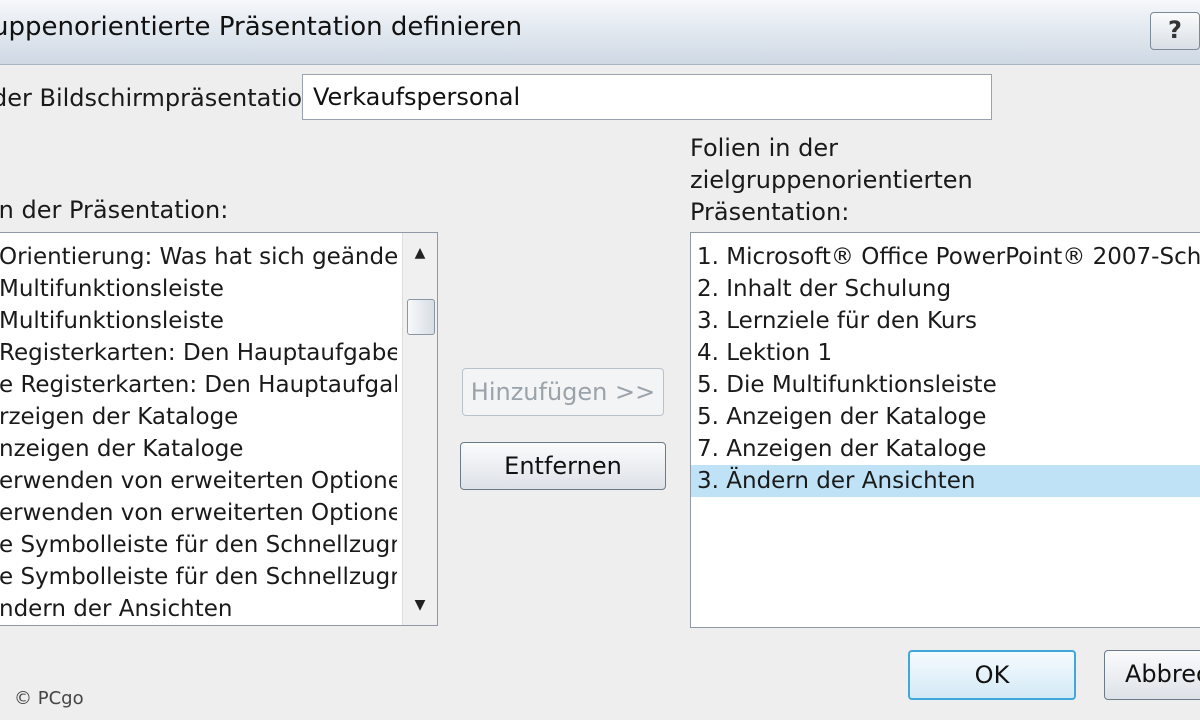 This screenshot has height=720, width=1200. I want to click on list-item: Registerkarten: Den Hauptaufgabe, so click(198, 353).